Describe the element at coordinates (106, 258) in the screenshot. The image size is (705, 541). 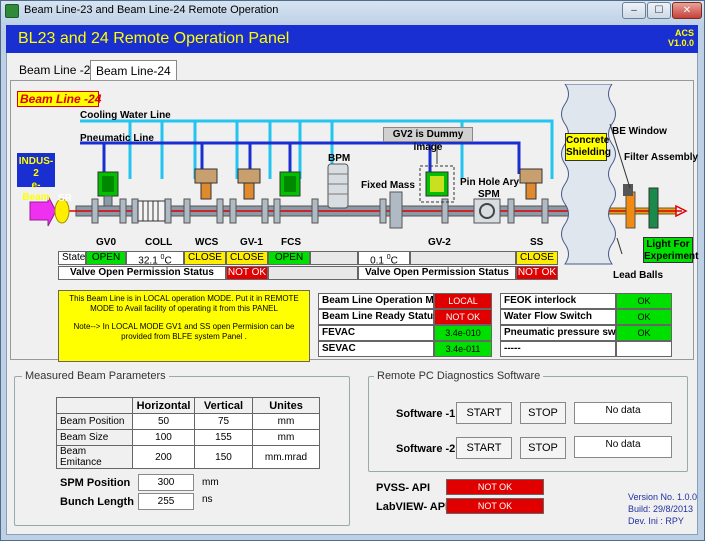
I see `gv0-state: OPEN` at that location.